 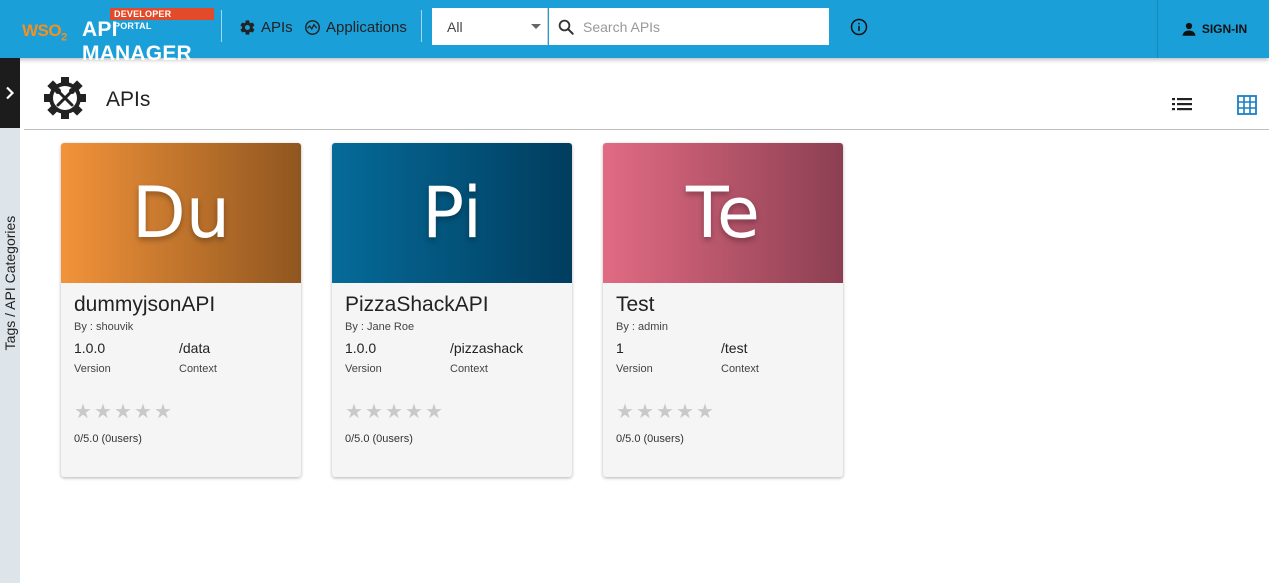 What do you see at coordinates (1247, 105) in the screenshot?
I see `grid-view-icon` at bounding box center [1247, 105].